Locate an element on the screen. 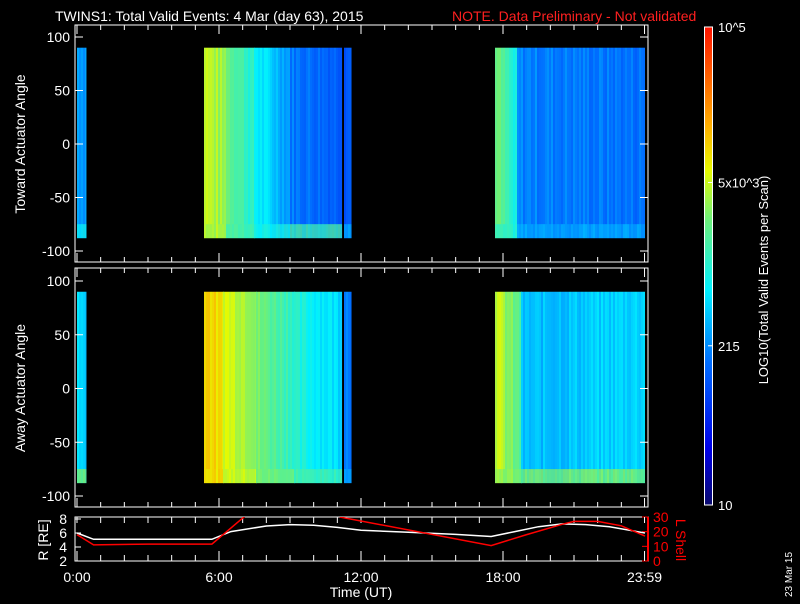 The width and height of the screenshot is (800, 604). y-tick-label: 0 is located at coordinates (66, 144).